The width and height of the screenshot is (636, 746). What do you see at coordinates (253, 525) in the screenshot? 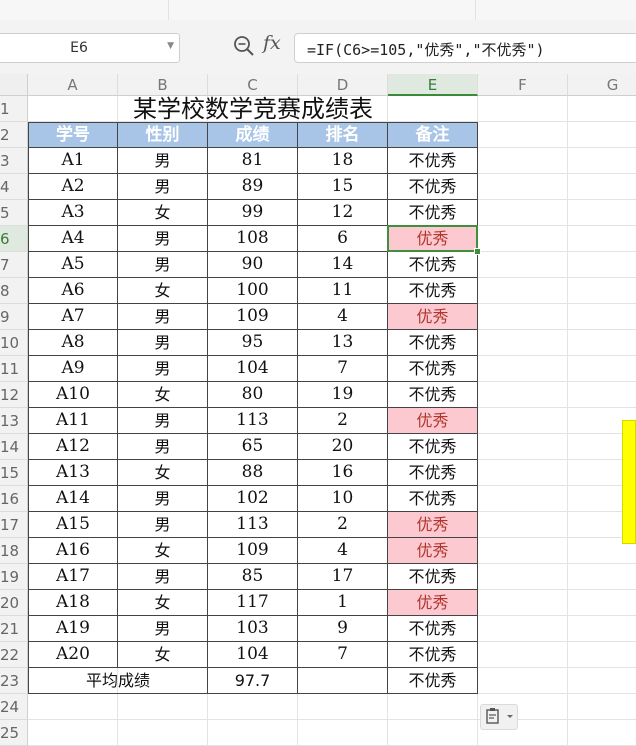
I see `table-cell: 113` at bounding box center [253, 525].